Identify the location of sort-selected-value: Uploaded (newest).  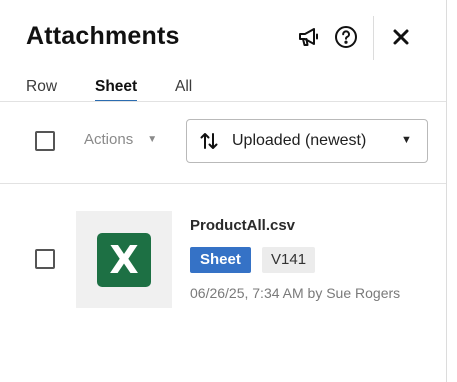
(299, 140).